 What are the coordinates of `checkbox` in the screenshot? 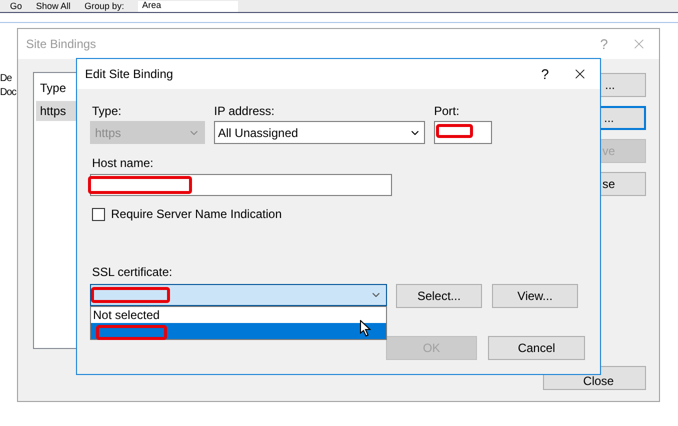 It's located at (98, 214).